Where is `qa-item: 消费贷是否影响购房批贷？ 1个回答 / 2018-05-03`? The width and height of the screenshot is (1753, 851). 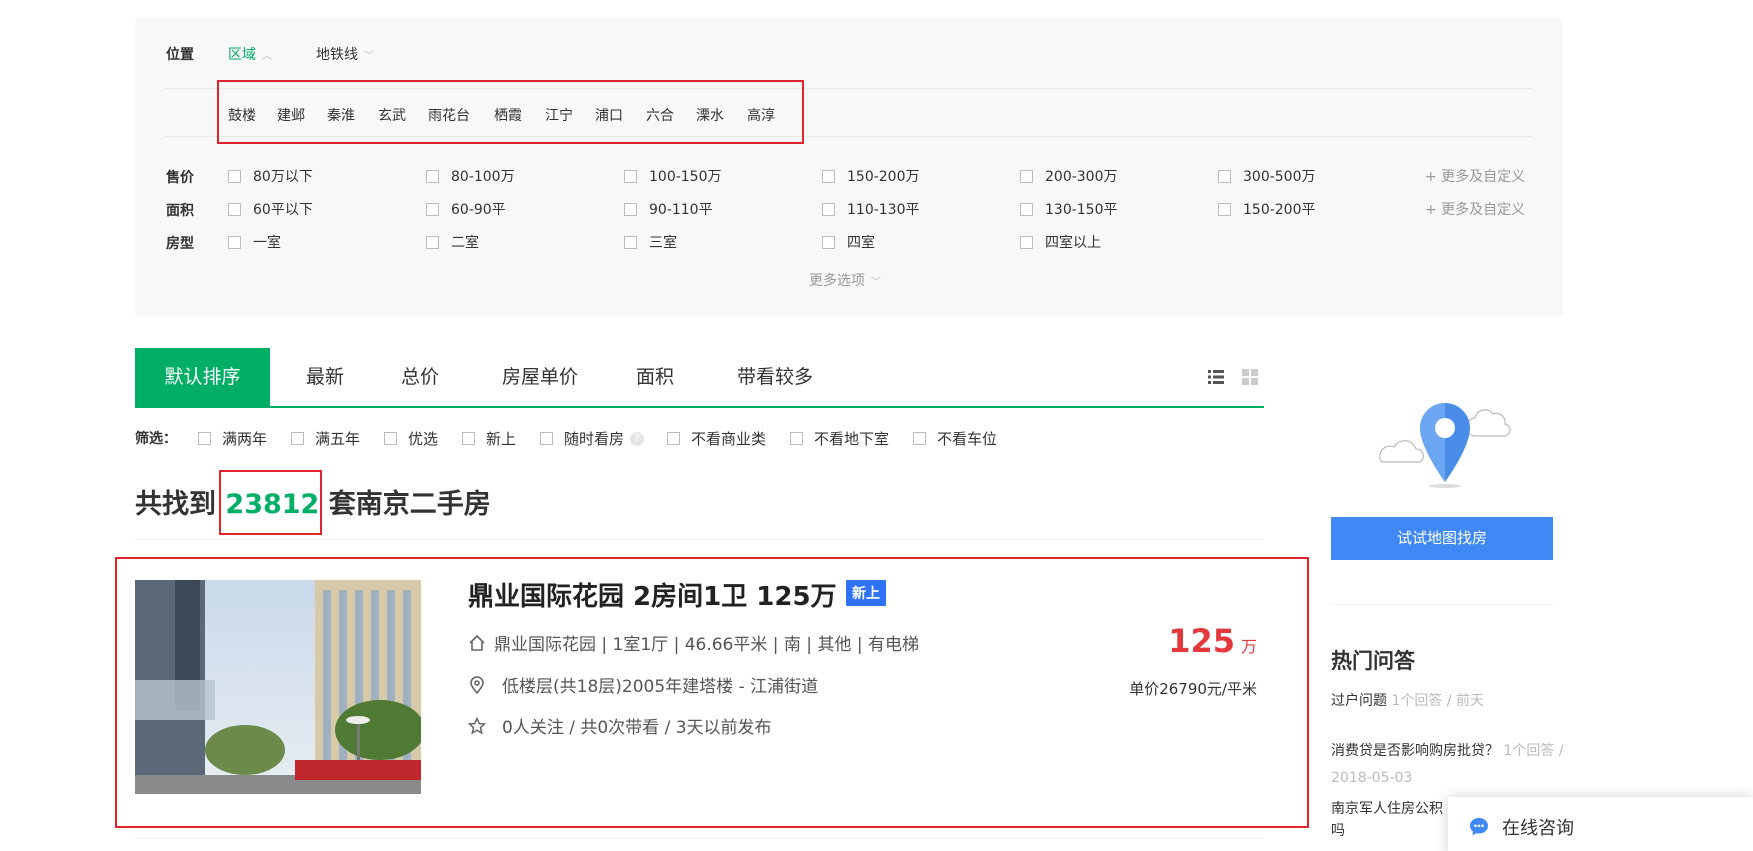
qa-item: 消费贷是否影响购房批贷？ 1个回答 / 2018-05-03 is located at coordinates (1451, 765).